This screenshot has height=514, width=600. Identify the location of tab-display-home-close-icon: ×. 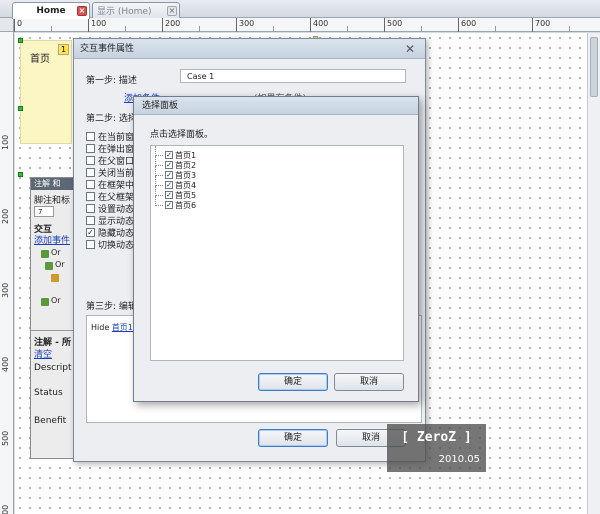
(172, 11).